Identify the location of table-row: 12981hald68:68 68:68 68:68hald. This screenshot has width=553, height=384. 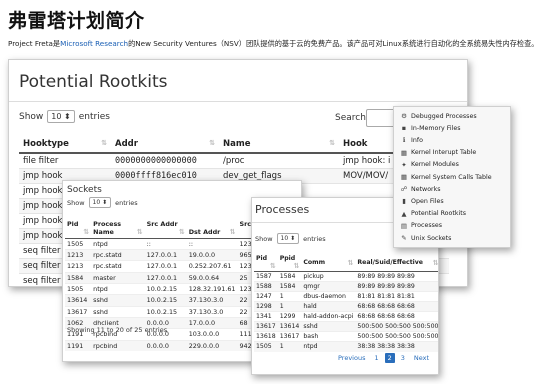
(346, 306).